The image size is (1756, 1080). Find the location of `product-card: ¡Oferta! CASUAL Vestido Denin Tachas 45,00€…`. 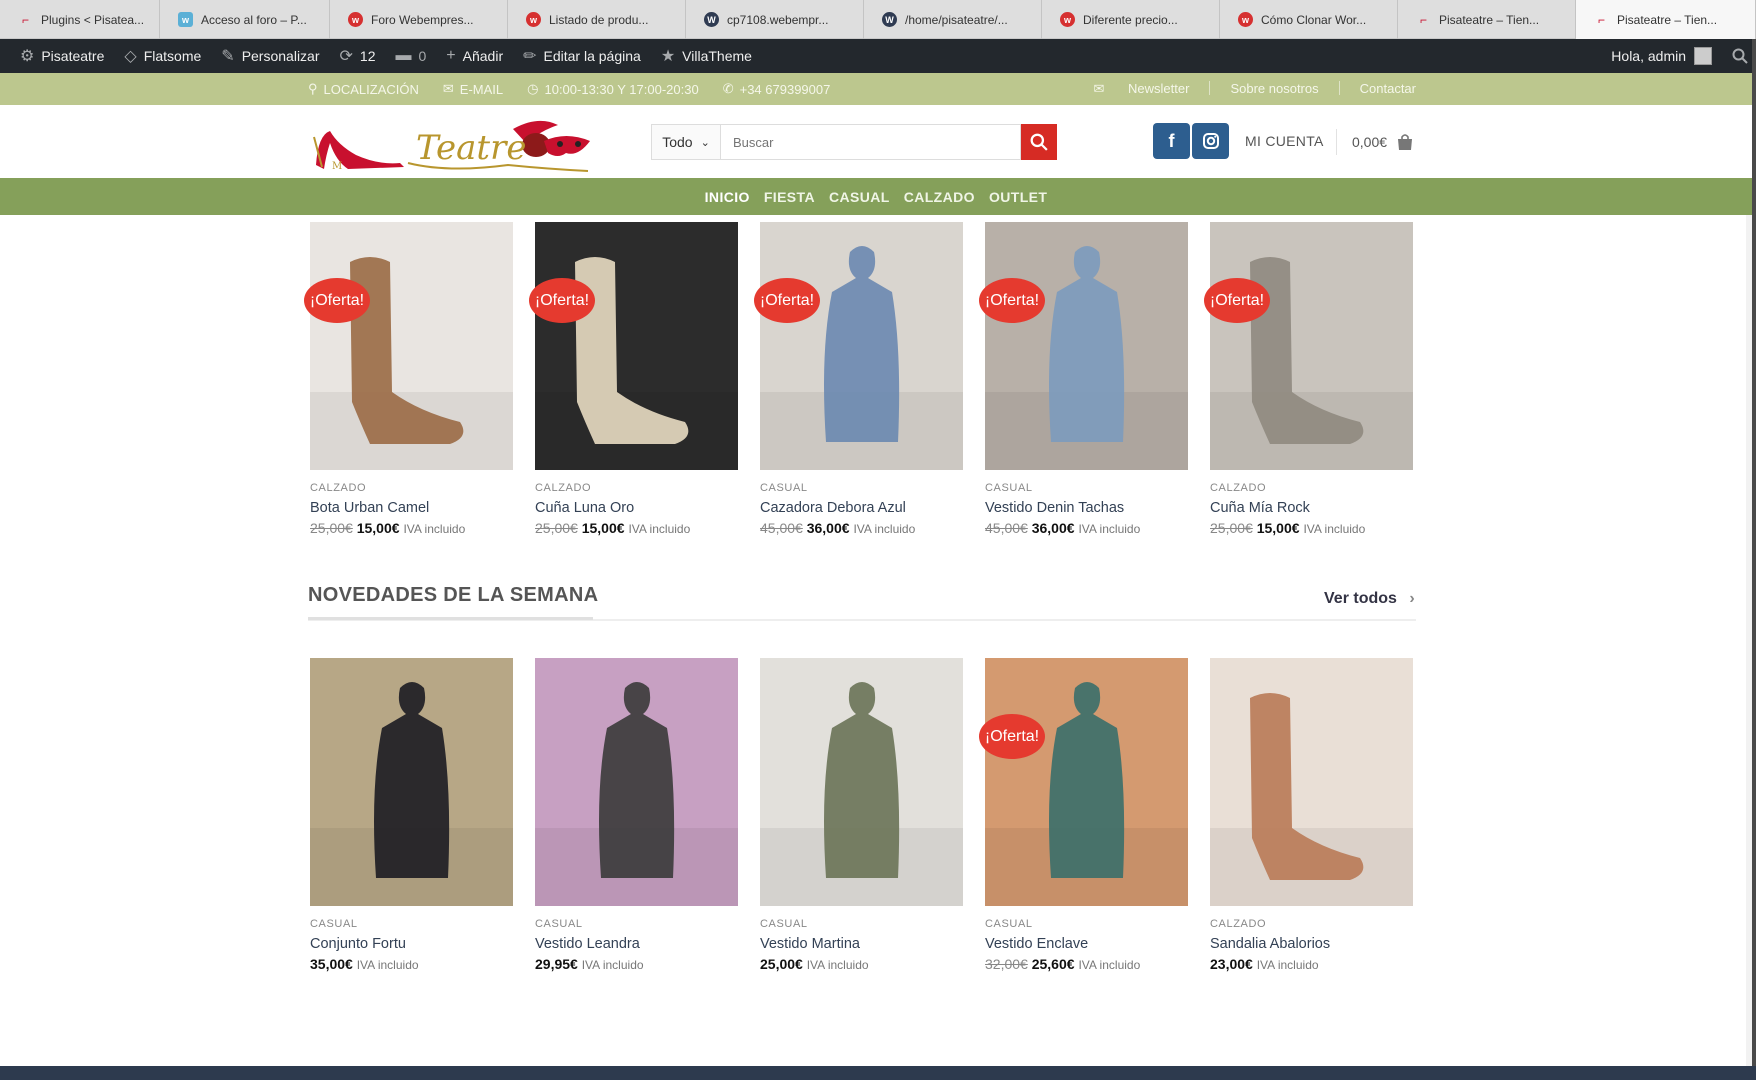

product-card: ¡Oferta! CASUAL Vestido Denin Tachas 45,00€… is located at coordinates (1083, 379).